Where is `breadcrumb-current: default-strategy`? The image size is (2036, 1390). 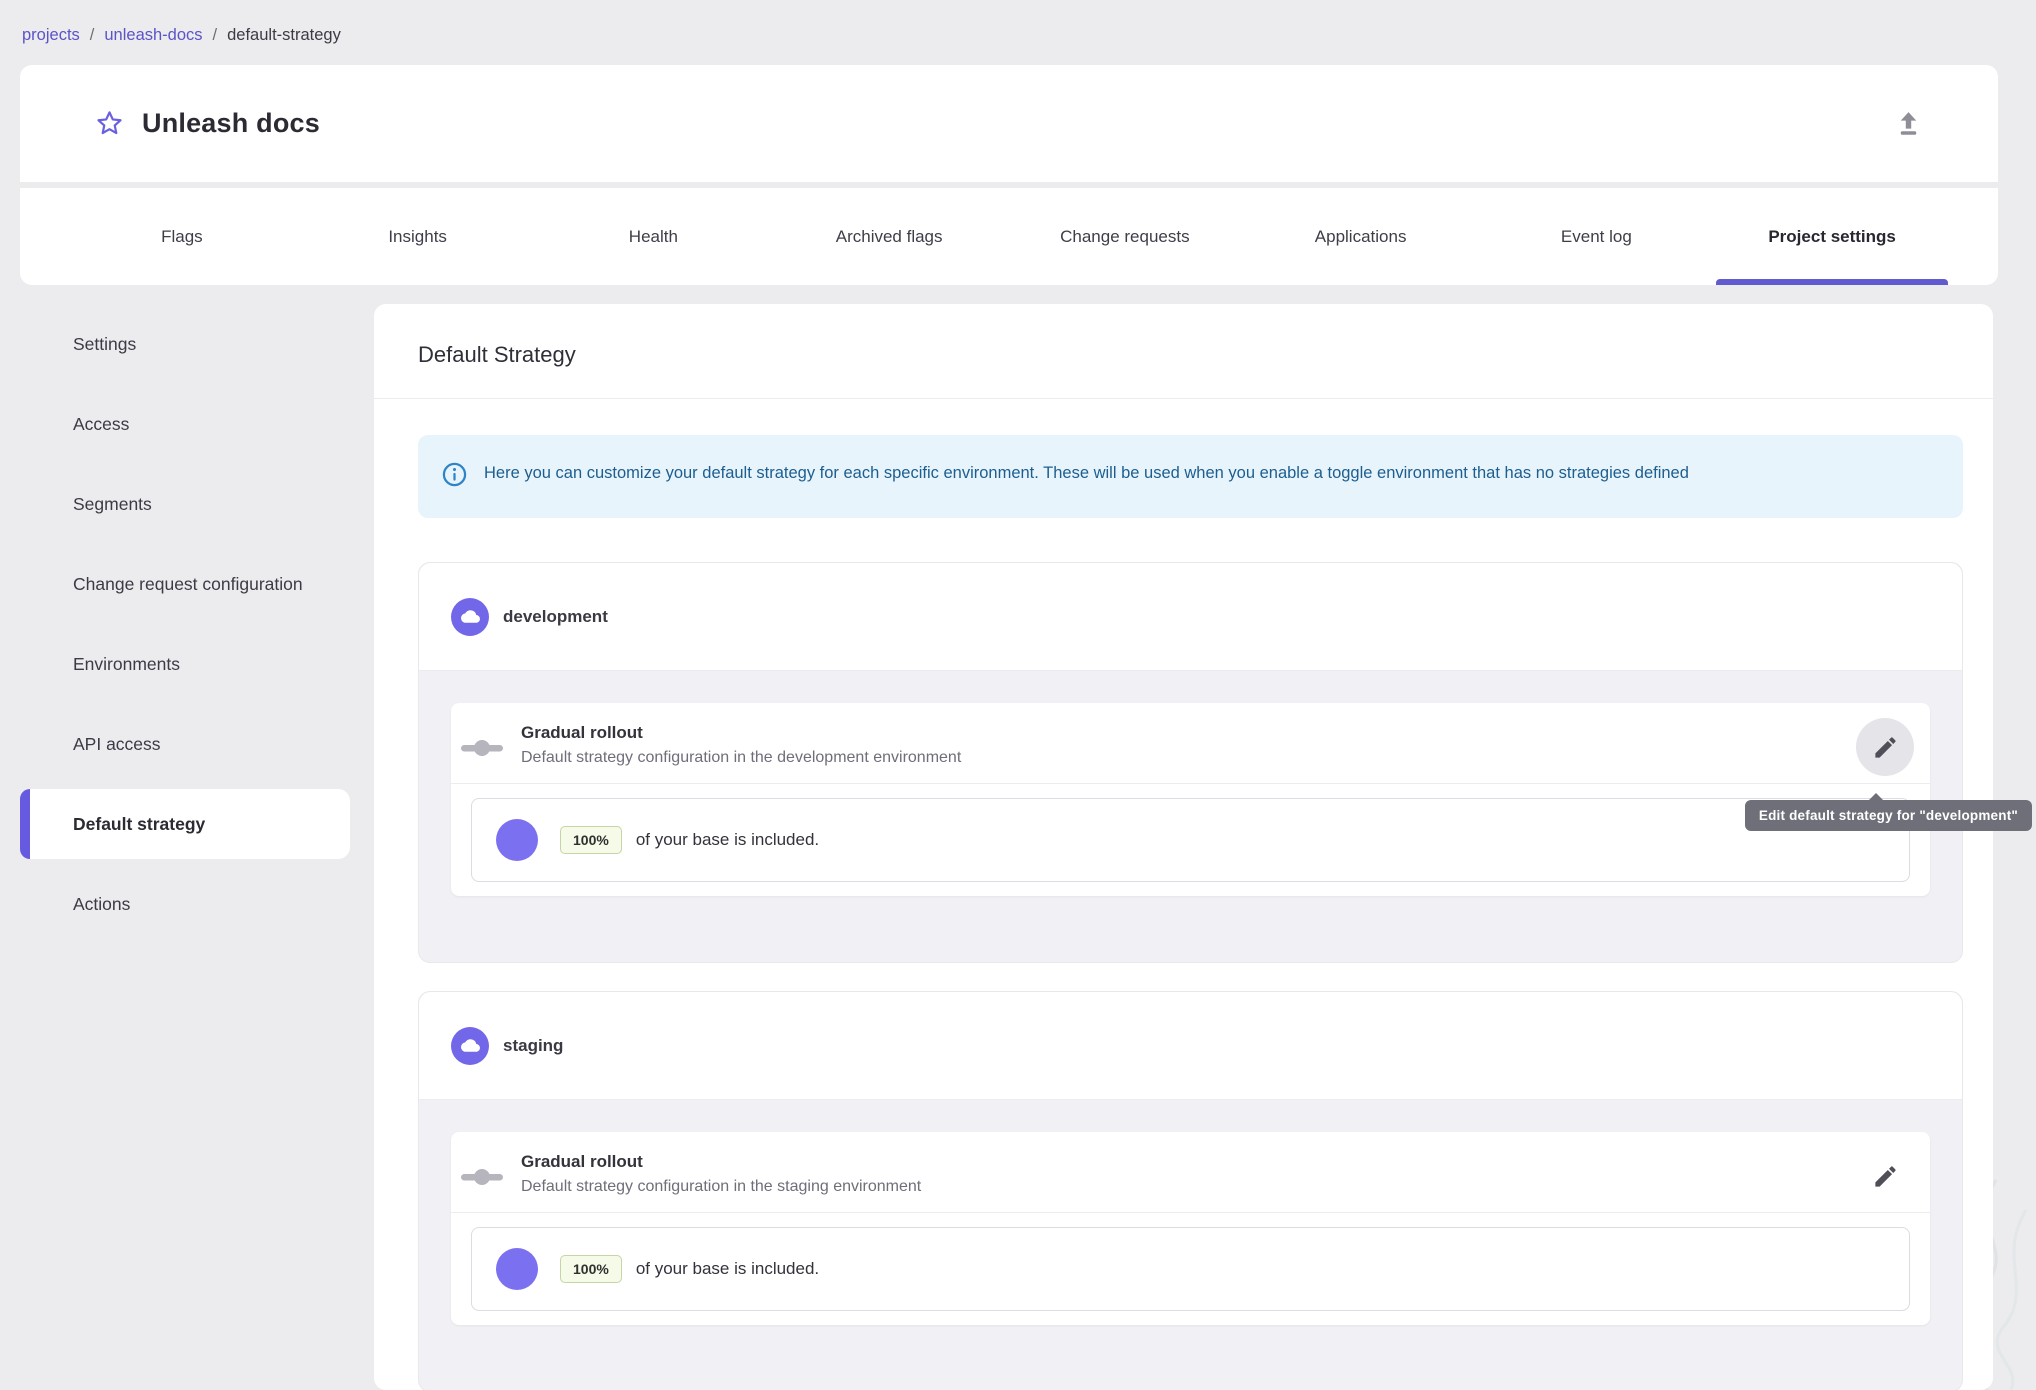
breadcrumb-current: default-strategy is located at coordinates (284, 35).